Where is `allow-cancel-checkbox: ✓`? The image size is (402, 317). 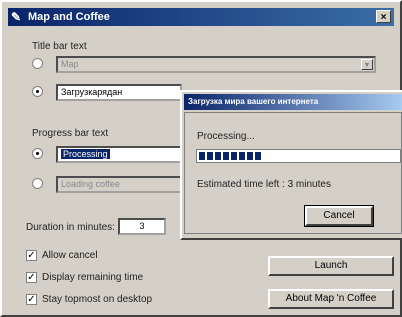
allow-cancel-checkbox: ✓ is located at coordinates (31, 255).